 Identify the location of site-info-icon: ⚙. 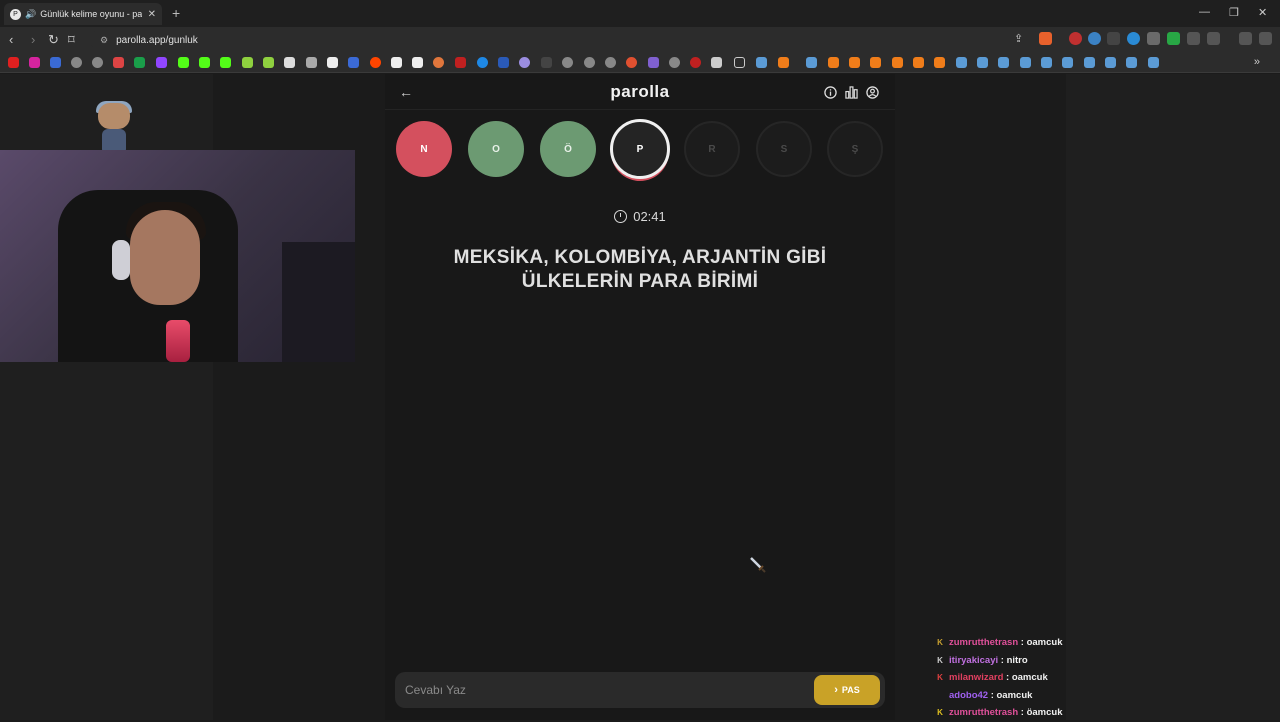
(104, 40).